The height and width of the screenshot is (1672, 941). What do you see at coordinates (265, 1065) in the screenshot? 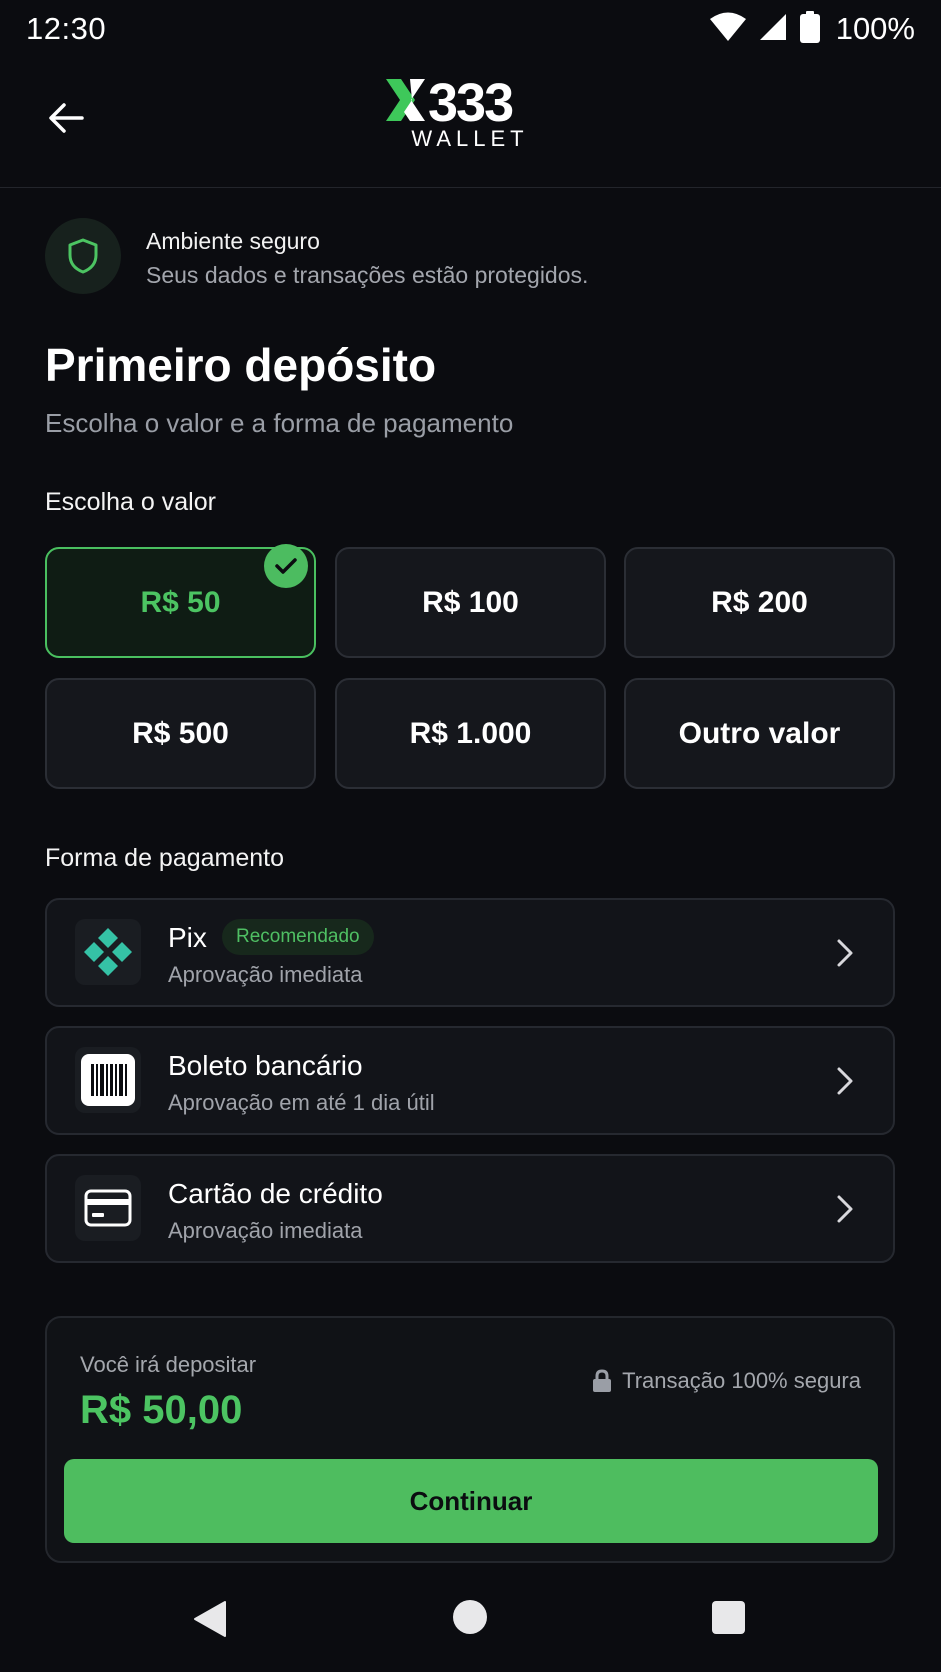
I see `payment-title: Boleto bancário` at bounding box center [265, 1065].